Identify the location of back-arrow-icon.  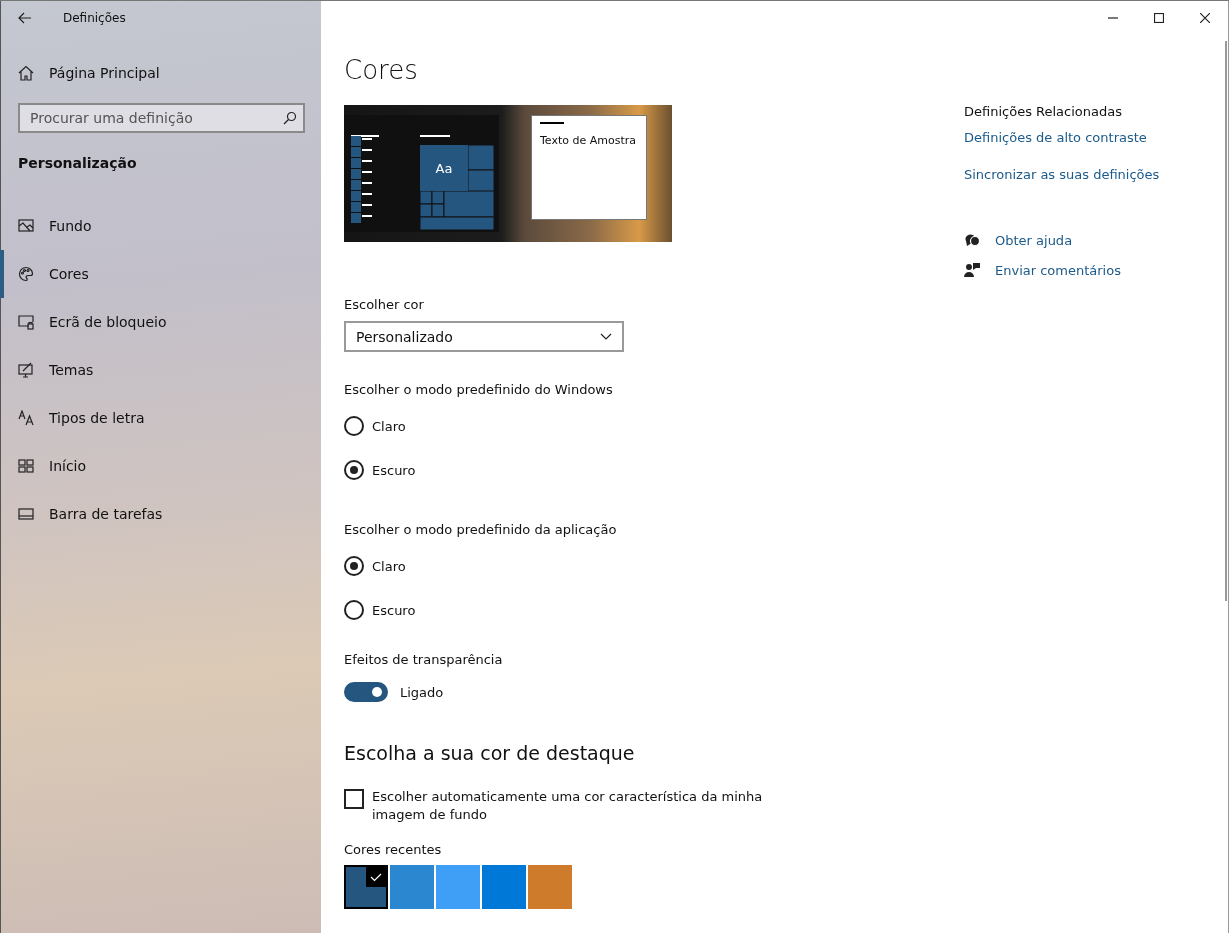
(25, 18).